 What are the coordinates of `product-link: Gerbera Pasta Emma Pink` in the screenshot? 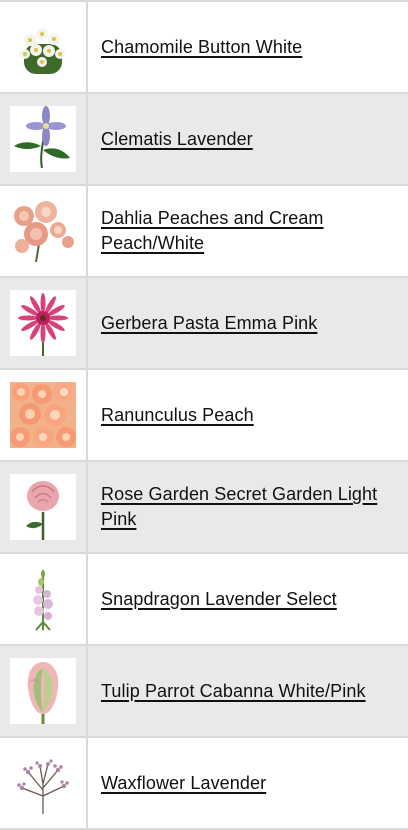 It's located at (209, 323).